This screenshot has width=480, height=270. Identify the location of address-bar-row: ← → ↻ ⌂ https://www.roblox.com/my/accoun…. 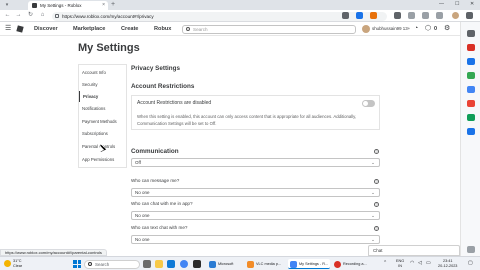
(240, 16).